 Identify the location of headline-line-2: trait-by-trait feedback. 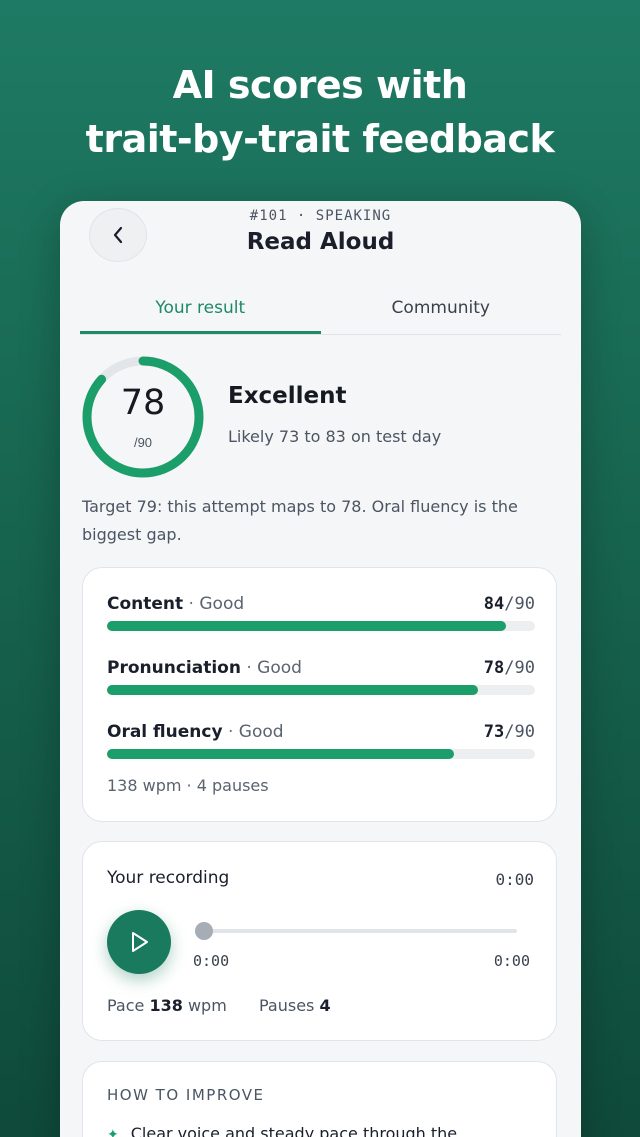
(320, 139).